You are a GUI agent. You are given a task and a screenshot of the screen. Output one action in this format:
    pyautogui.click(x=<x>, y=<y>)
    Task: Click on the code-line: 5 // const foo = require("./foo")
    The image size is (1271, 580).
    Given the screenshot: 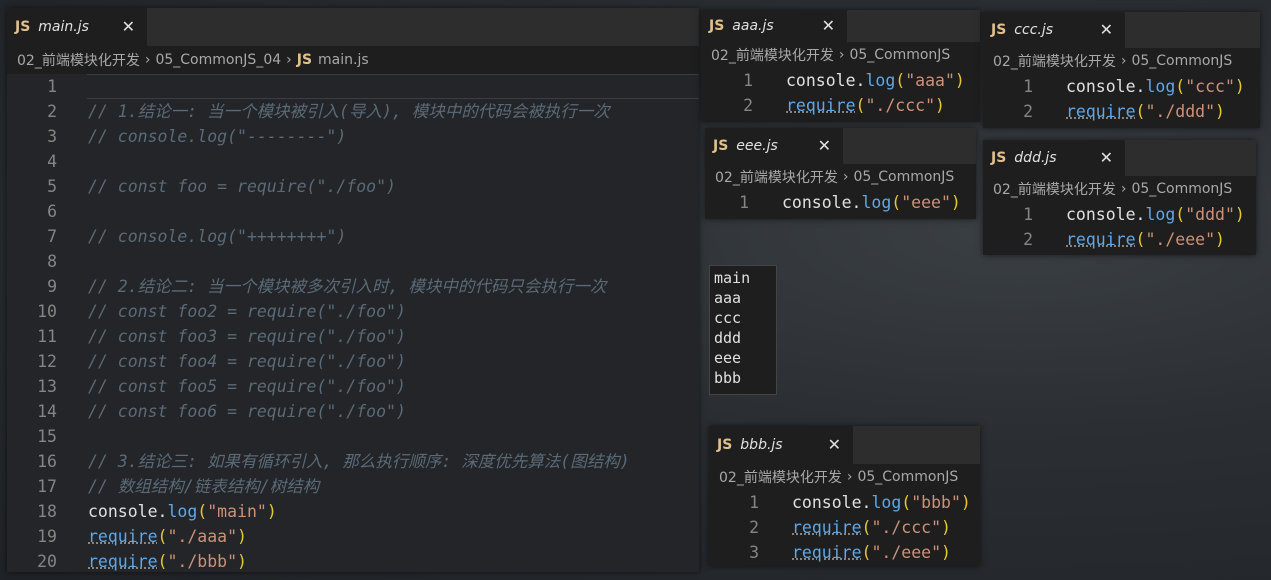 What is the action you would take?
    pyautogui.click(x=353, y=186)
    